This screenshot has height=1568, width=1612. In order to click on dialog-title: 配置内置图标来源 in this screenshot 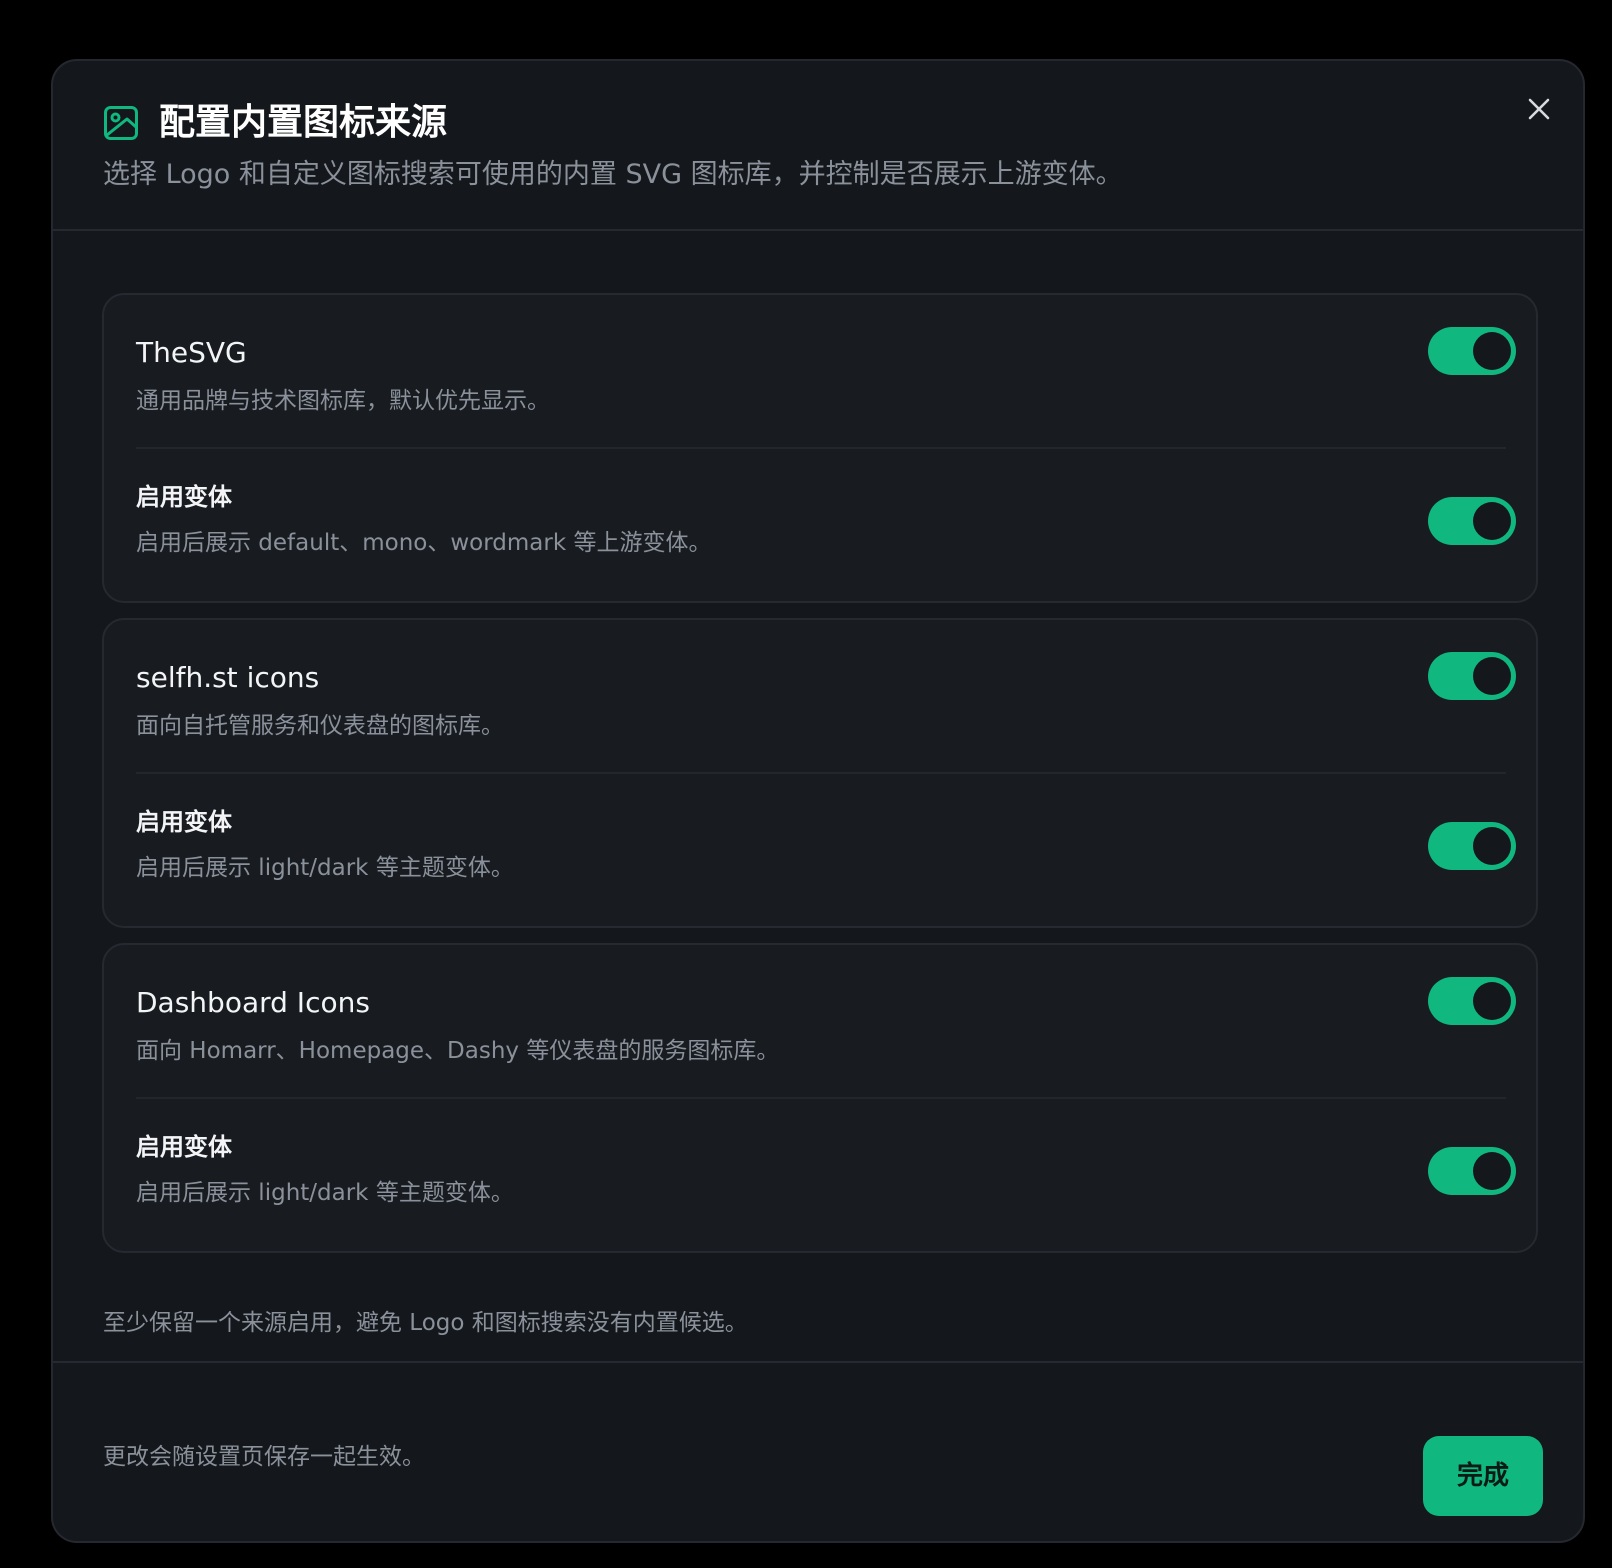, I will do `click(303, 122)`.